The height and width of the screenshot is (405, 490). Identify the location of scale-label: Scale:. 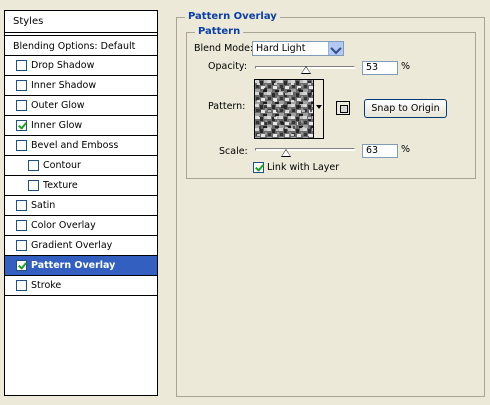
(233, 151).